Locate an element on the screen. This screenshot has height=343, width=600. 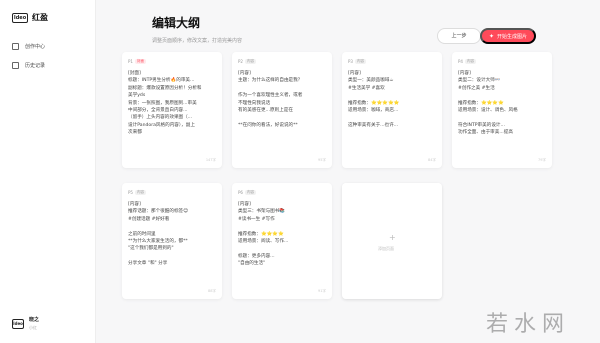
content-line: [封面] is located at coordinates (134, 73).